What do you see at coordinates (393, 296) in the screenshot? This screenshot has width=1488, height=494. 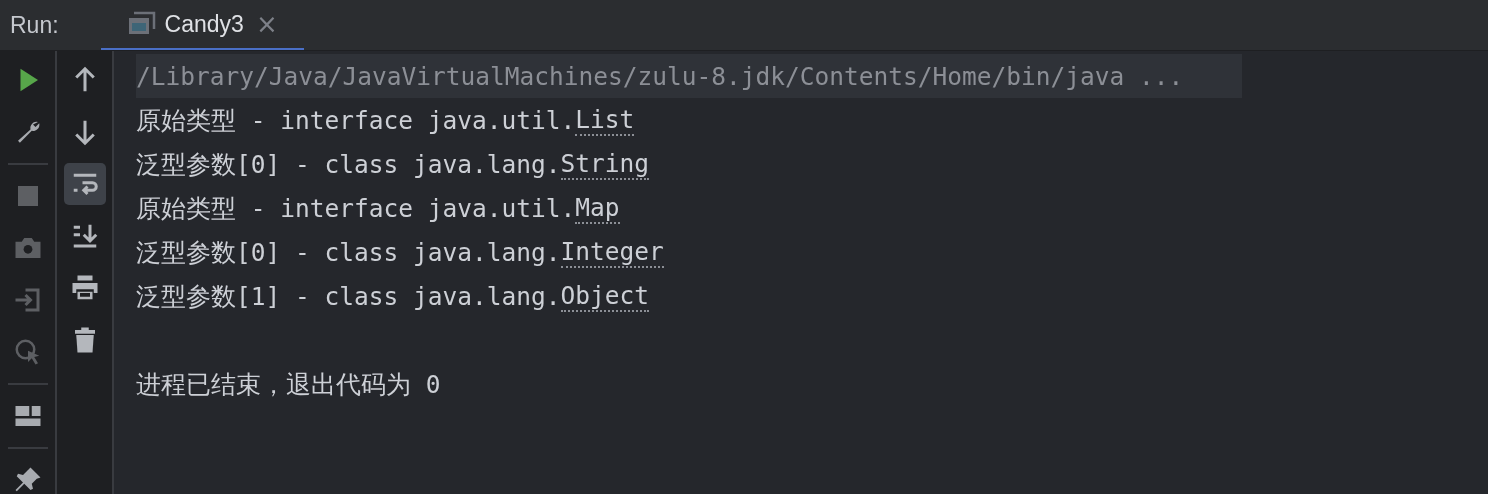 I see `console-line: 泛型参数[1] - class java.lang.Object` at bounding box center [393, 296].